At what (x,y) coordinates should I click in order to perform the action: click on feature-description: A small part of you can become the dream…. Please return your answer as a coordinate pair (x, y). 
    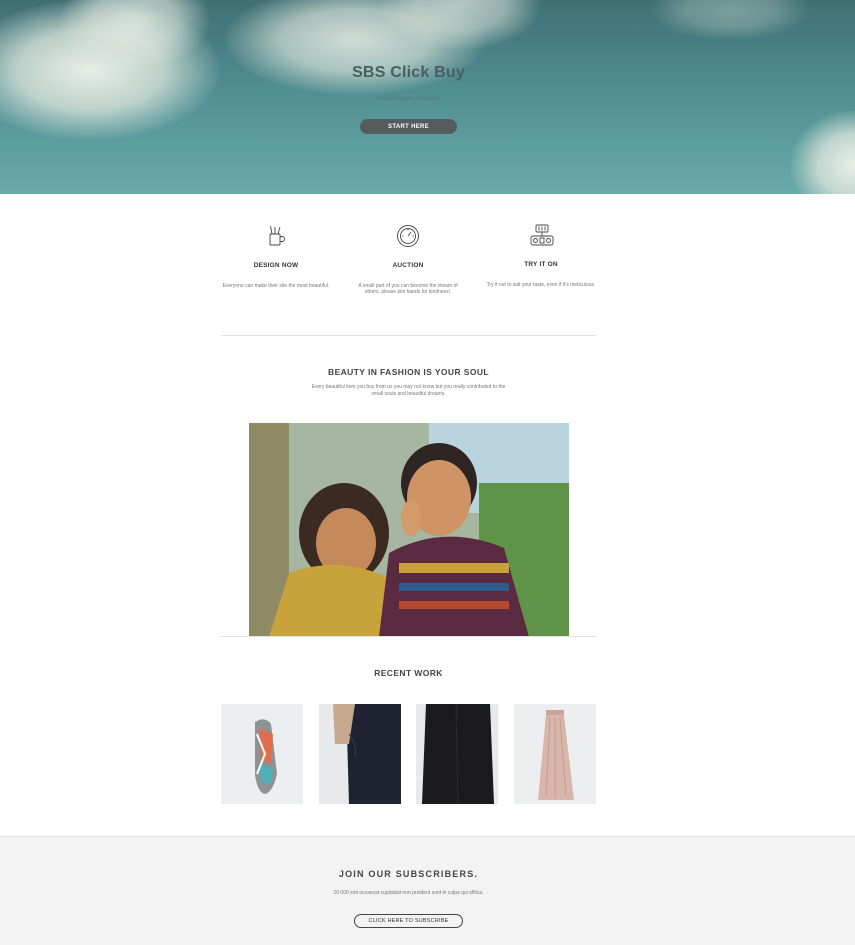
    Looking at the image, I should click on (408, 289).